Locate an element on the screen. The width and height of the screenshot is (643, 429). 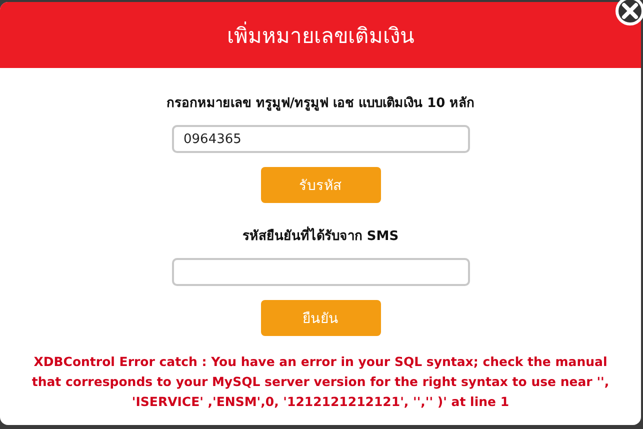
request-code-button: รับรหัส is located at coordinates (320, 185).